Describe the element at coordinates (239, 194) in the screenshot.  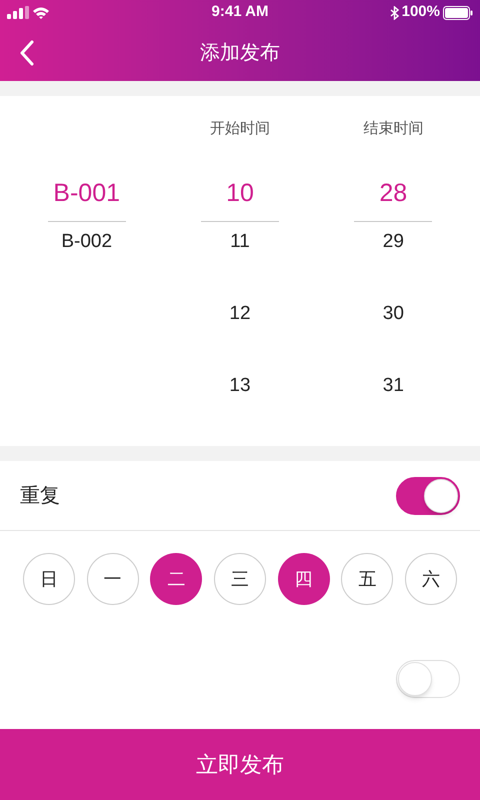
I see `picker-item: 10` at that location.